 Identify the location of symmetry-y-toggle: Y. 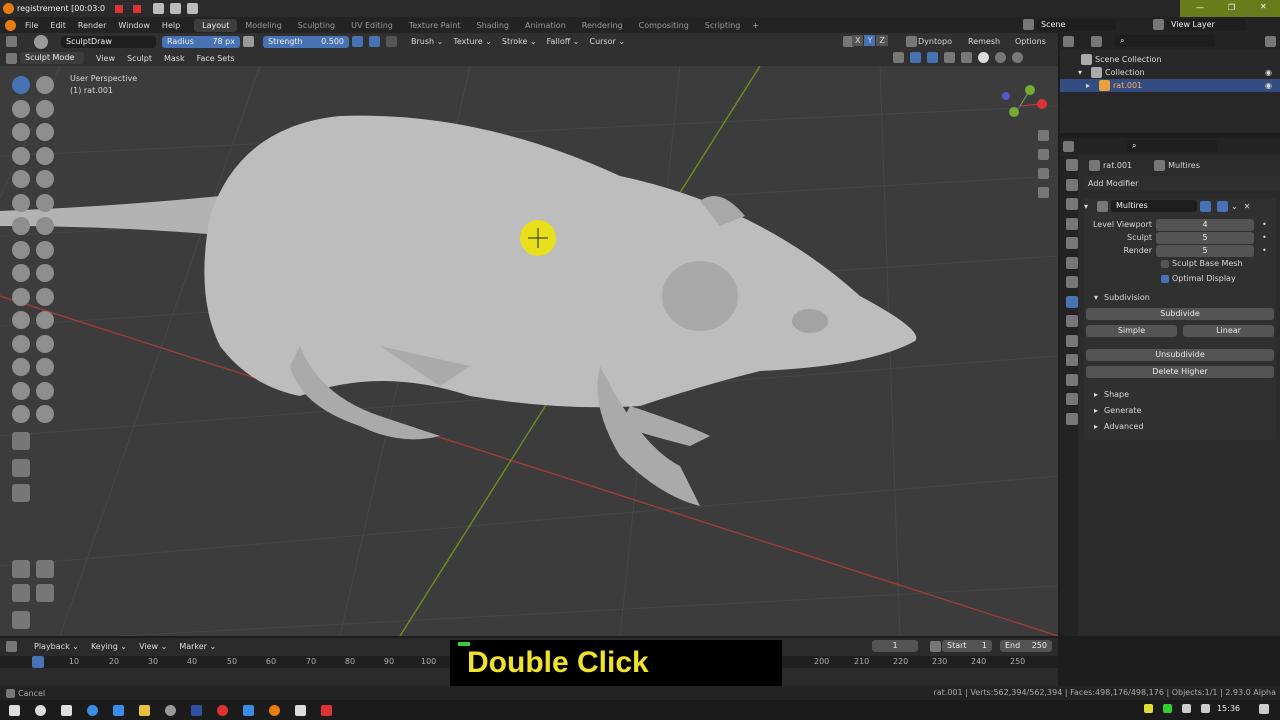
(870, 40).